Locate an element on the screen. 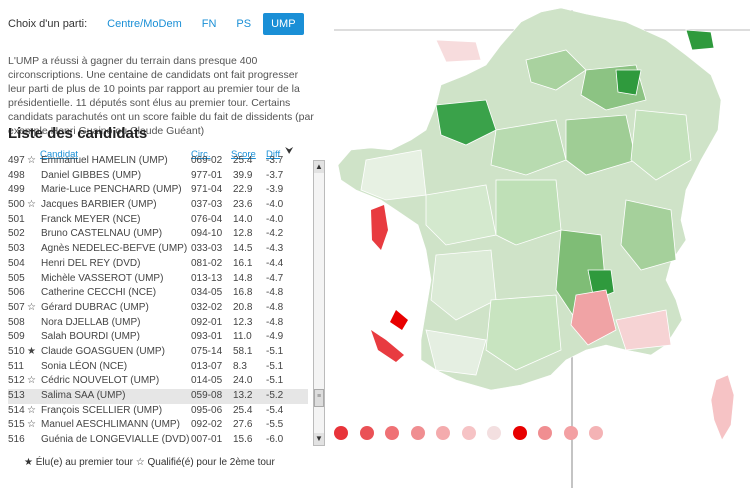  table-row: 511 Sonia LÉON (NCE) 013-07 8.3 -5.1 is located at coordinates (158, 367).